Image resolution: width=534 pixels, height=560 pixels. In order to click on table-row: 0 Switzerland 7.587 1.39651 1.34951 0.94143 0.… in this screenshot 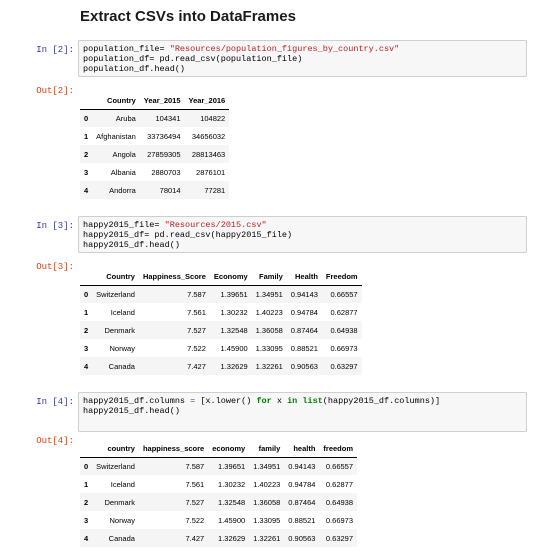, I will do `click(219, 466)`.